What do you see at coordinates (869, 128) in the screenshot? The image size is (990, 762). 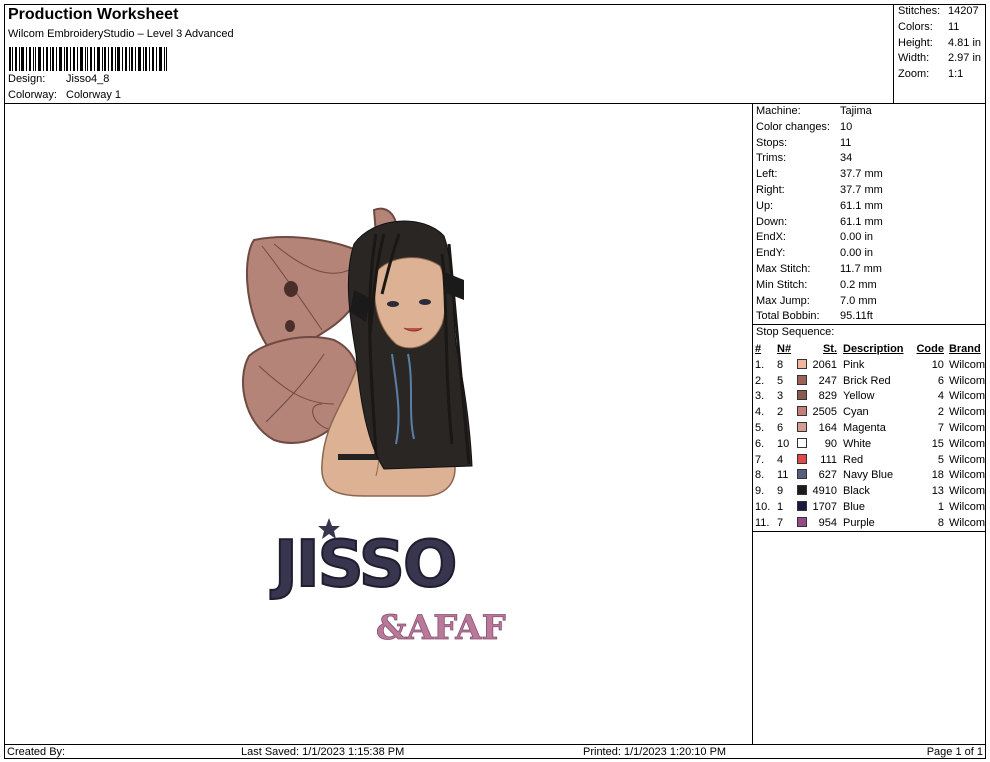 I see `info-color-changes: Color changes: 10` at bounding box center [869, 128].